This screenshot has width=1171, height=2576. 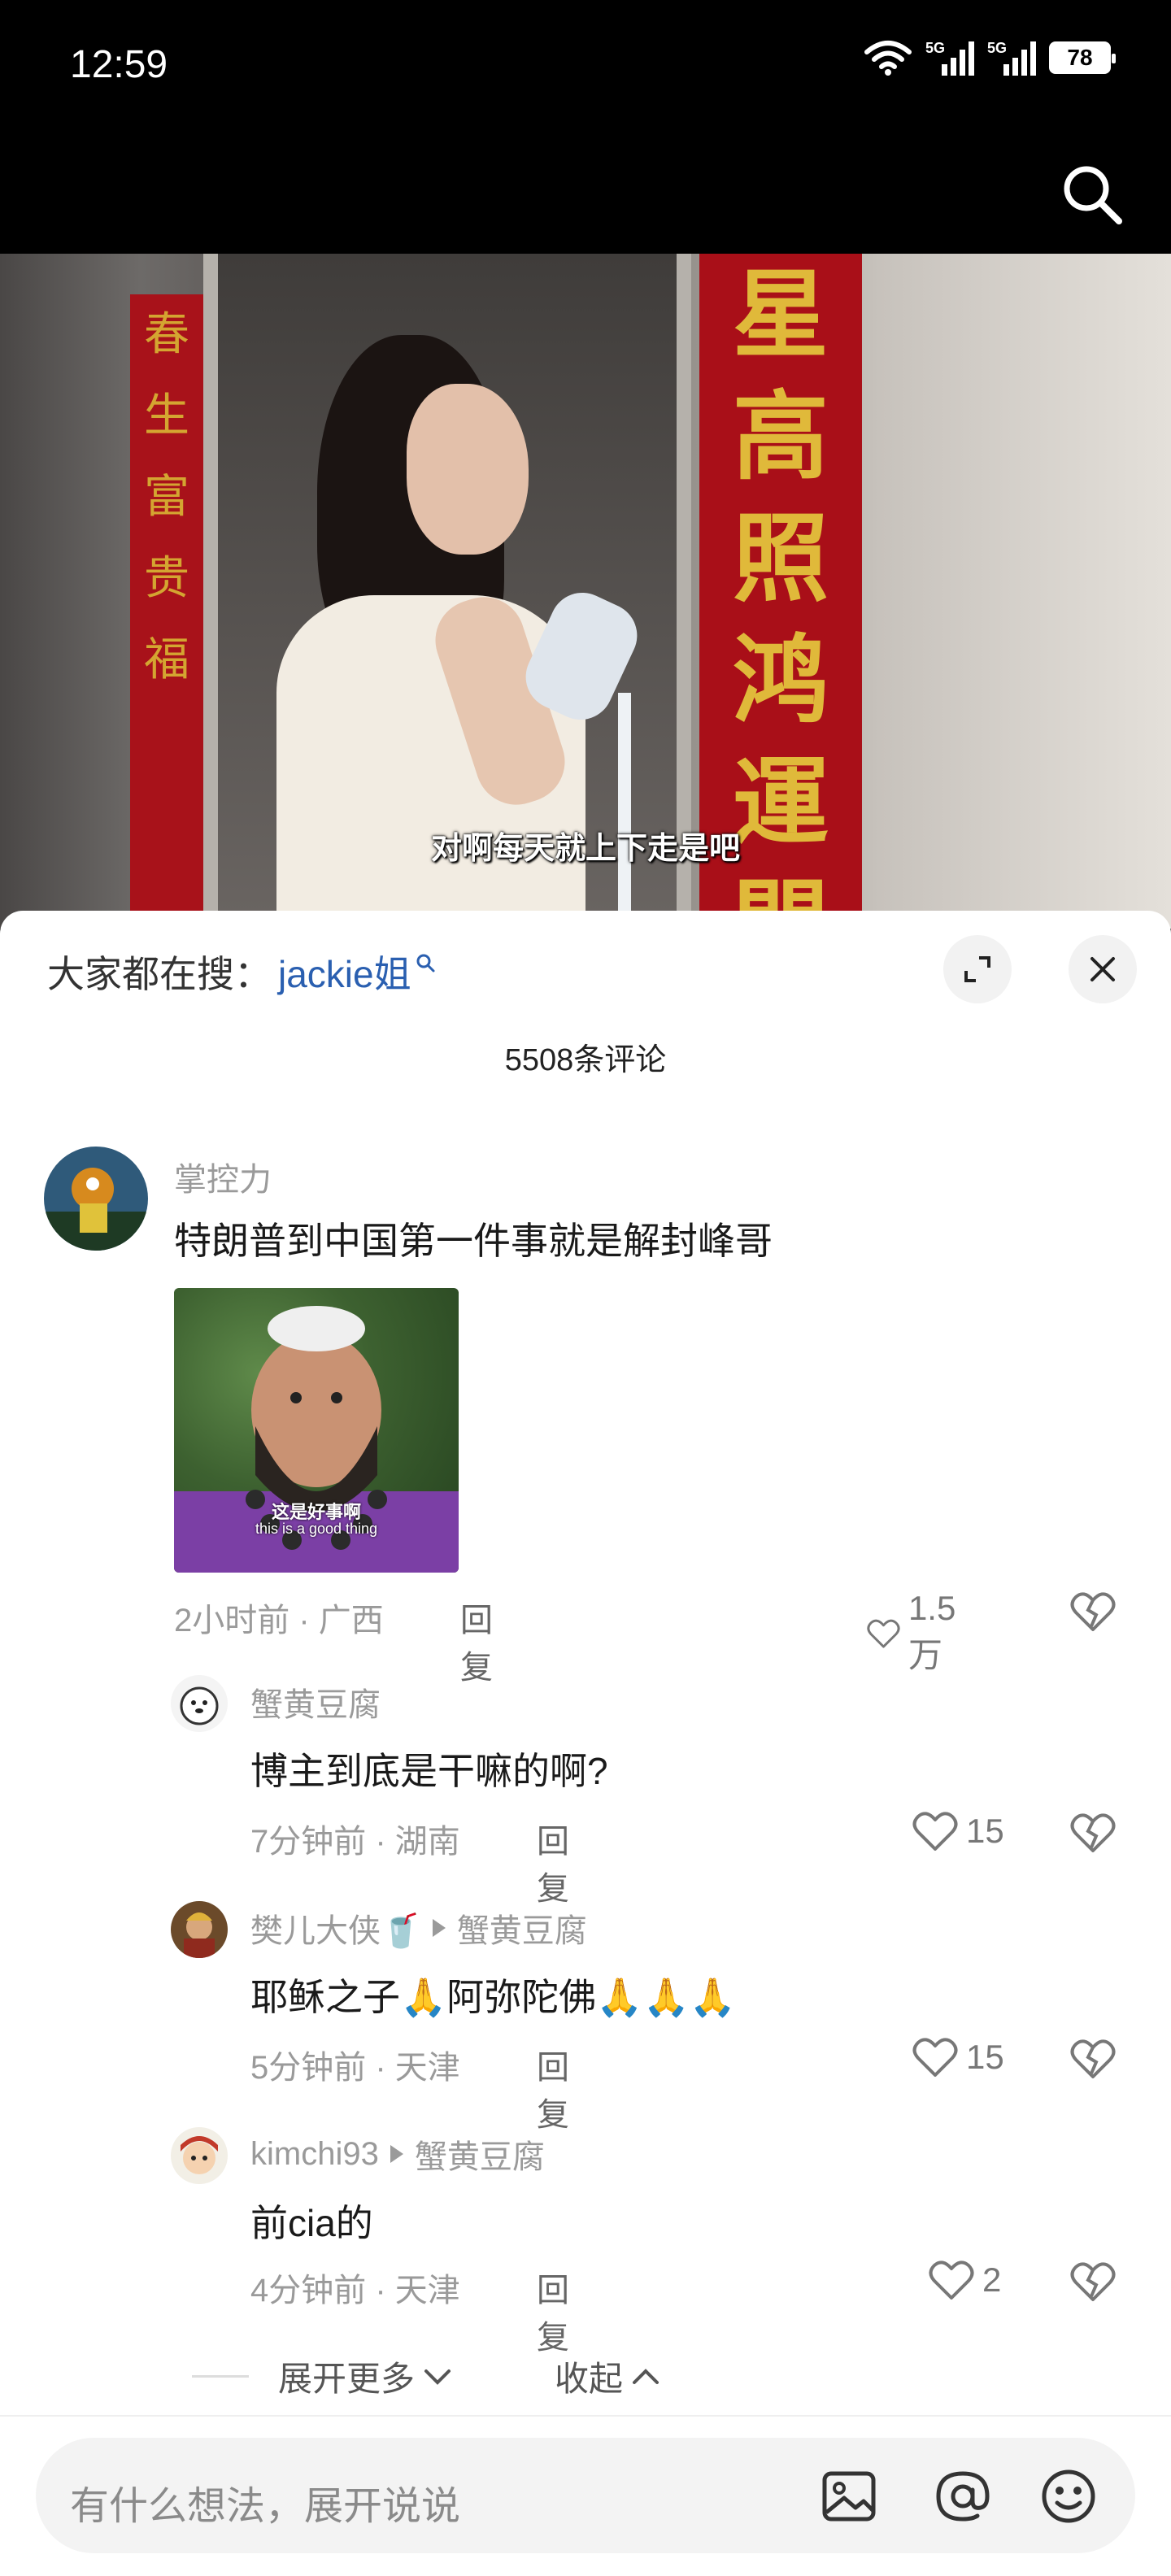 I want to click on collapse-button: 收起, so click(x=607, y=2376).